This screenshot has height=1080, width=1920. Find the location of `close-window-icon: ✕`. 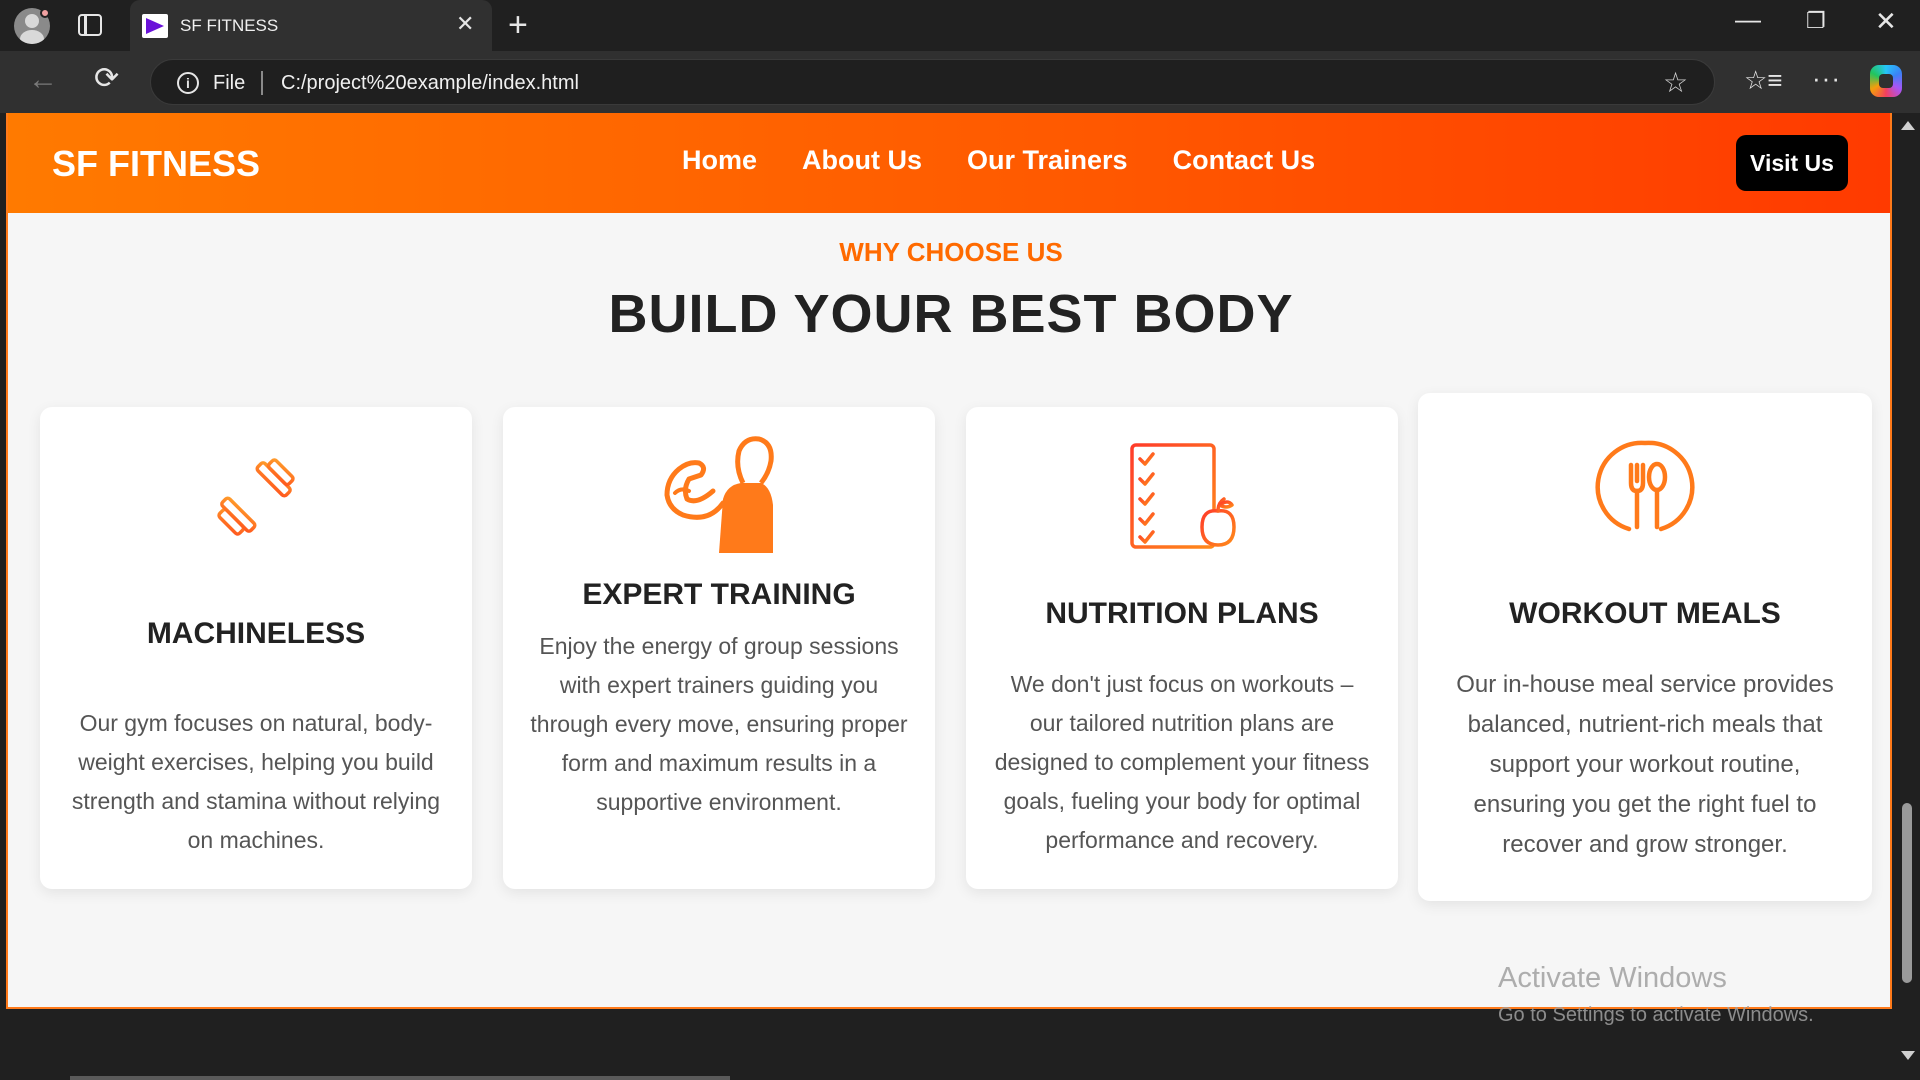

close-window-icon: ✕ is located at coordinates (1886, 21).